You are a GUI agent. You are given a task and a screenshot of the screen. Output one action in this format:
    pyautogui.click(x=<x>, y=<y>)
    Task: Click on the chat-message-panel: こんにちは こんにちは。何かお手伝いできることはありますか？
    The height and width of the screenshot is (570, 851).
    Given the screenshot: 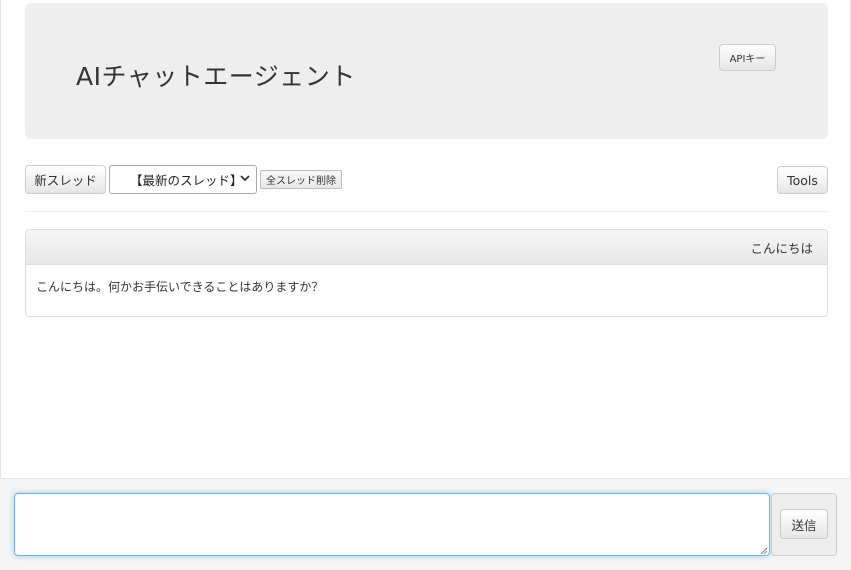 What is the action you would take?
    pyautogui.click(x=426, y=273)
    